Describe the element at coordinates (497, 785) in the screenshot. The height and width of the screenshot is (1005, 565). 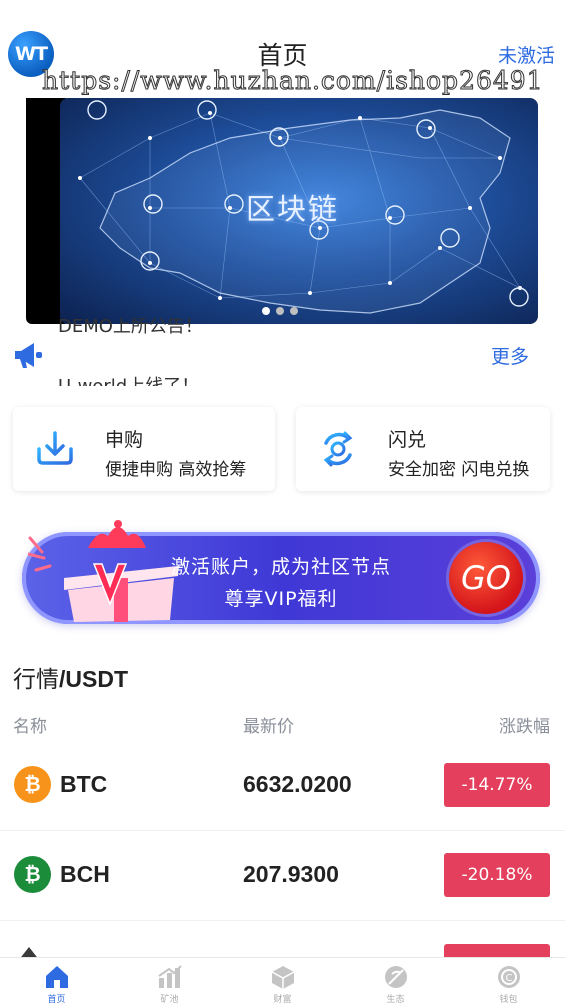
I see `coin-change-badge: -14.77%` at that location.